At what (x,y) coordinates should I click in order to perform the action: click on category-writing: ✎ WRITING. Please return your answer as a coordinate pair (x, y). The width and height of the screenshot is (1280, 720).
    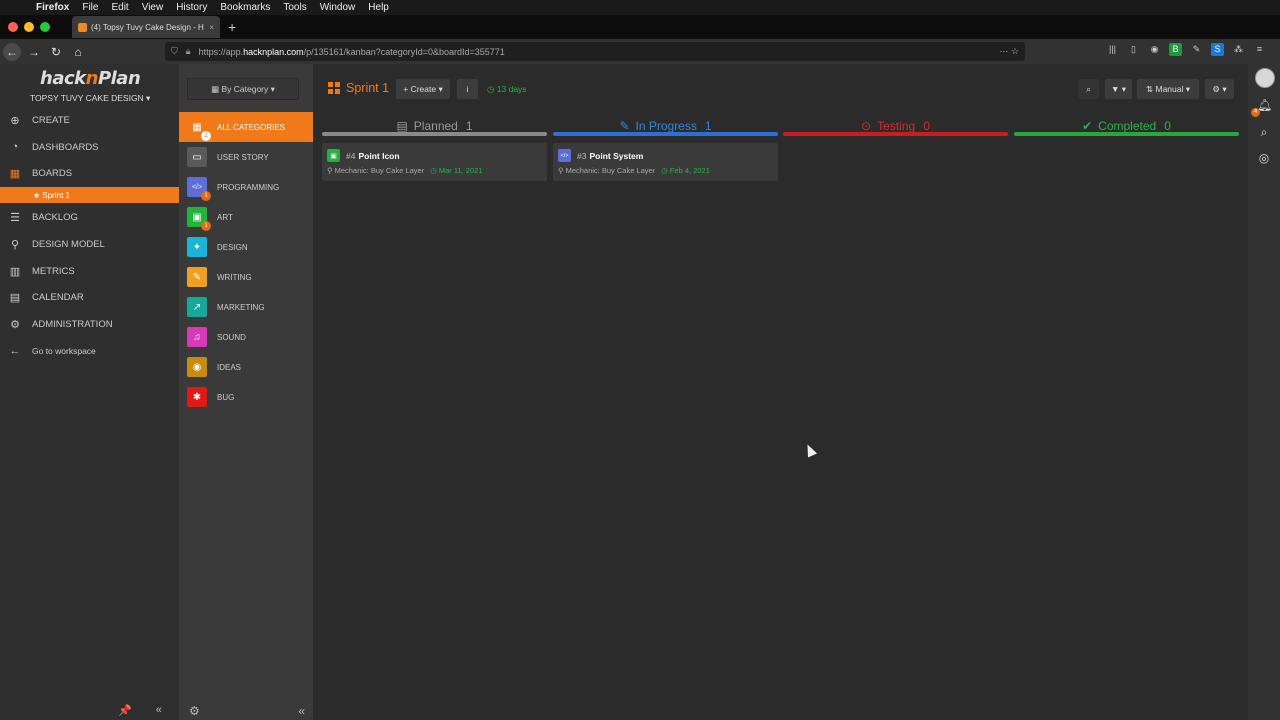
    Looking at the image, I should click on (246, 277).